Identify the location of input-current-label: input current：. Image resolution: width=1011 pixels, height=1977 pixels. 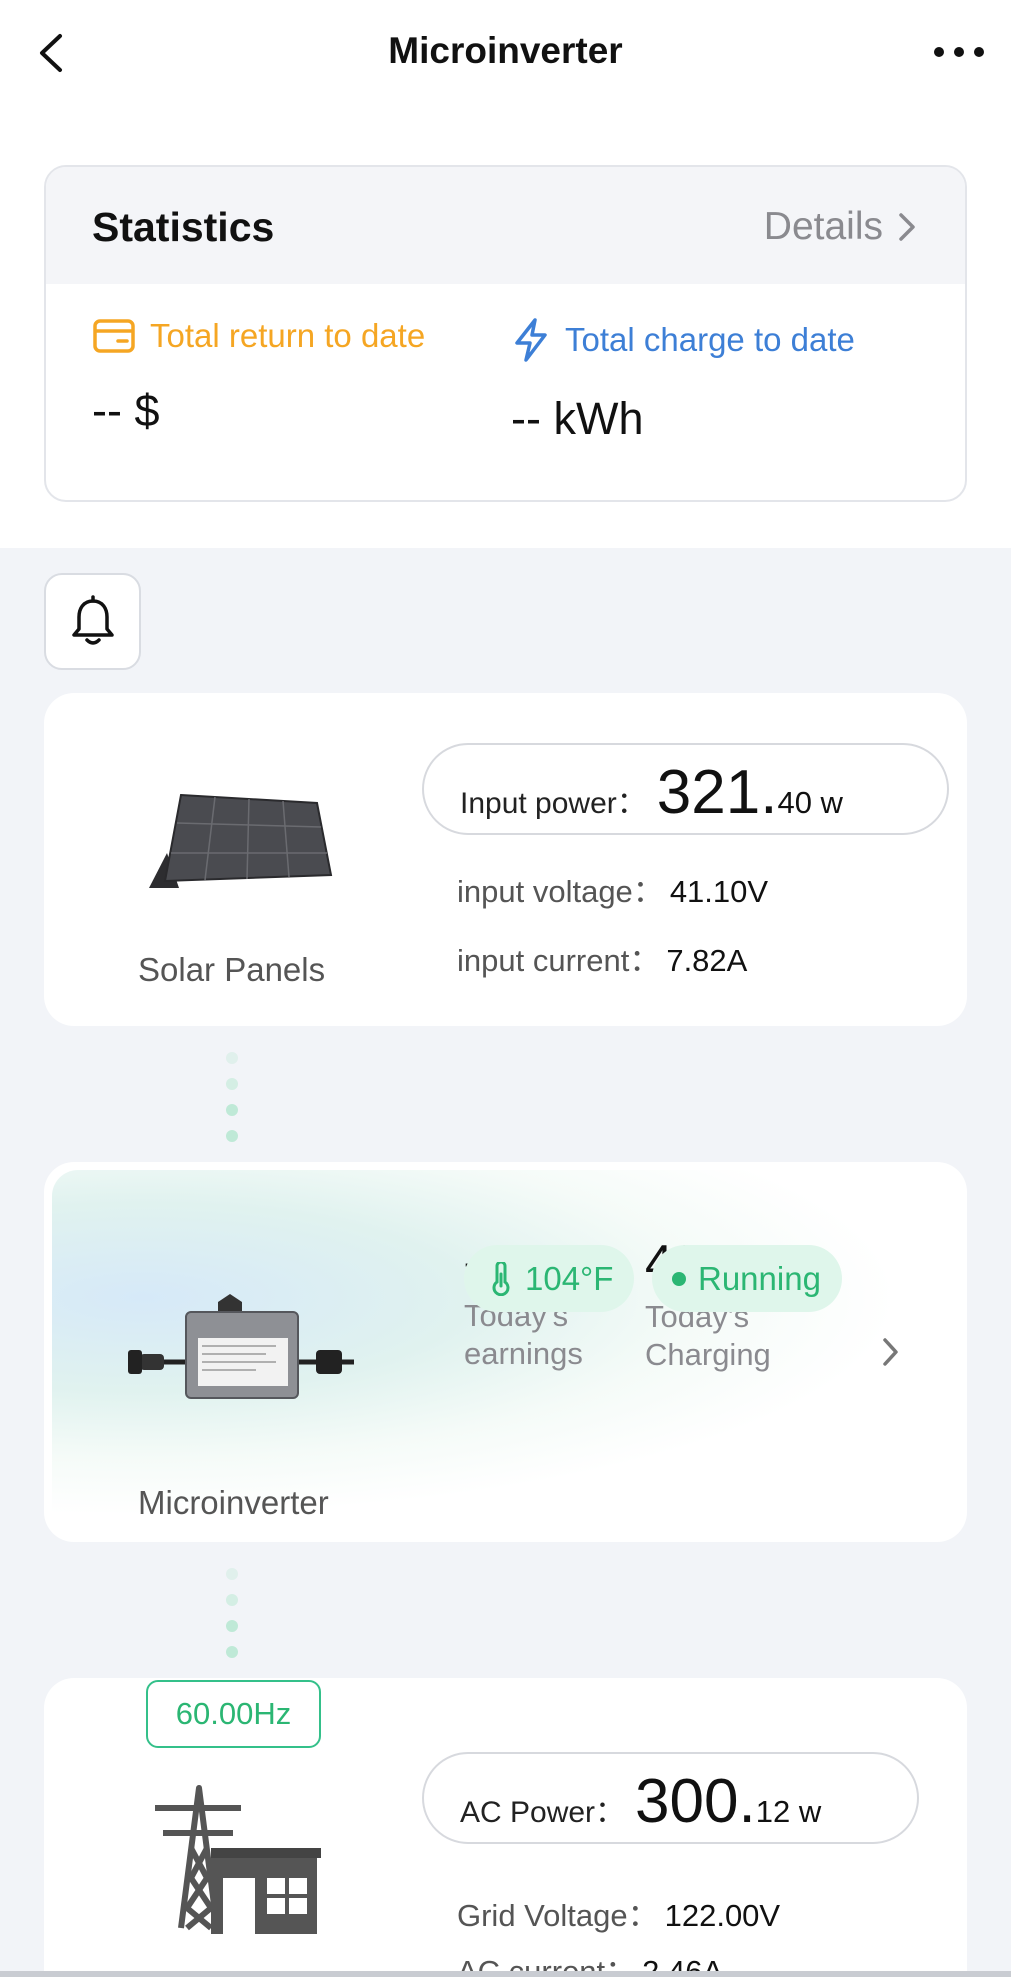
(559, 960).